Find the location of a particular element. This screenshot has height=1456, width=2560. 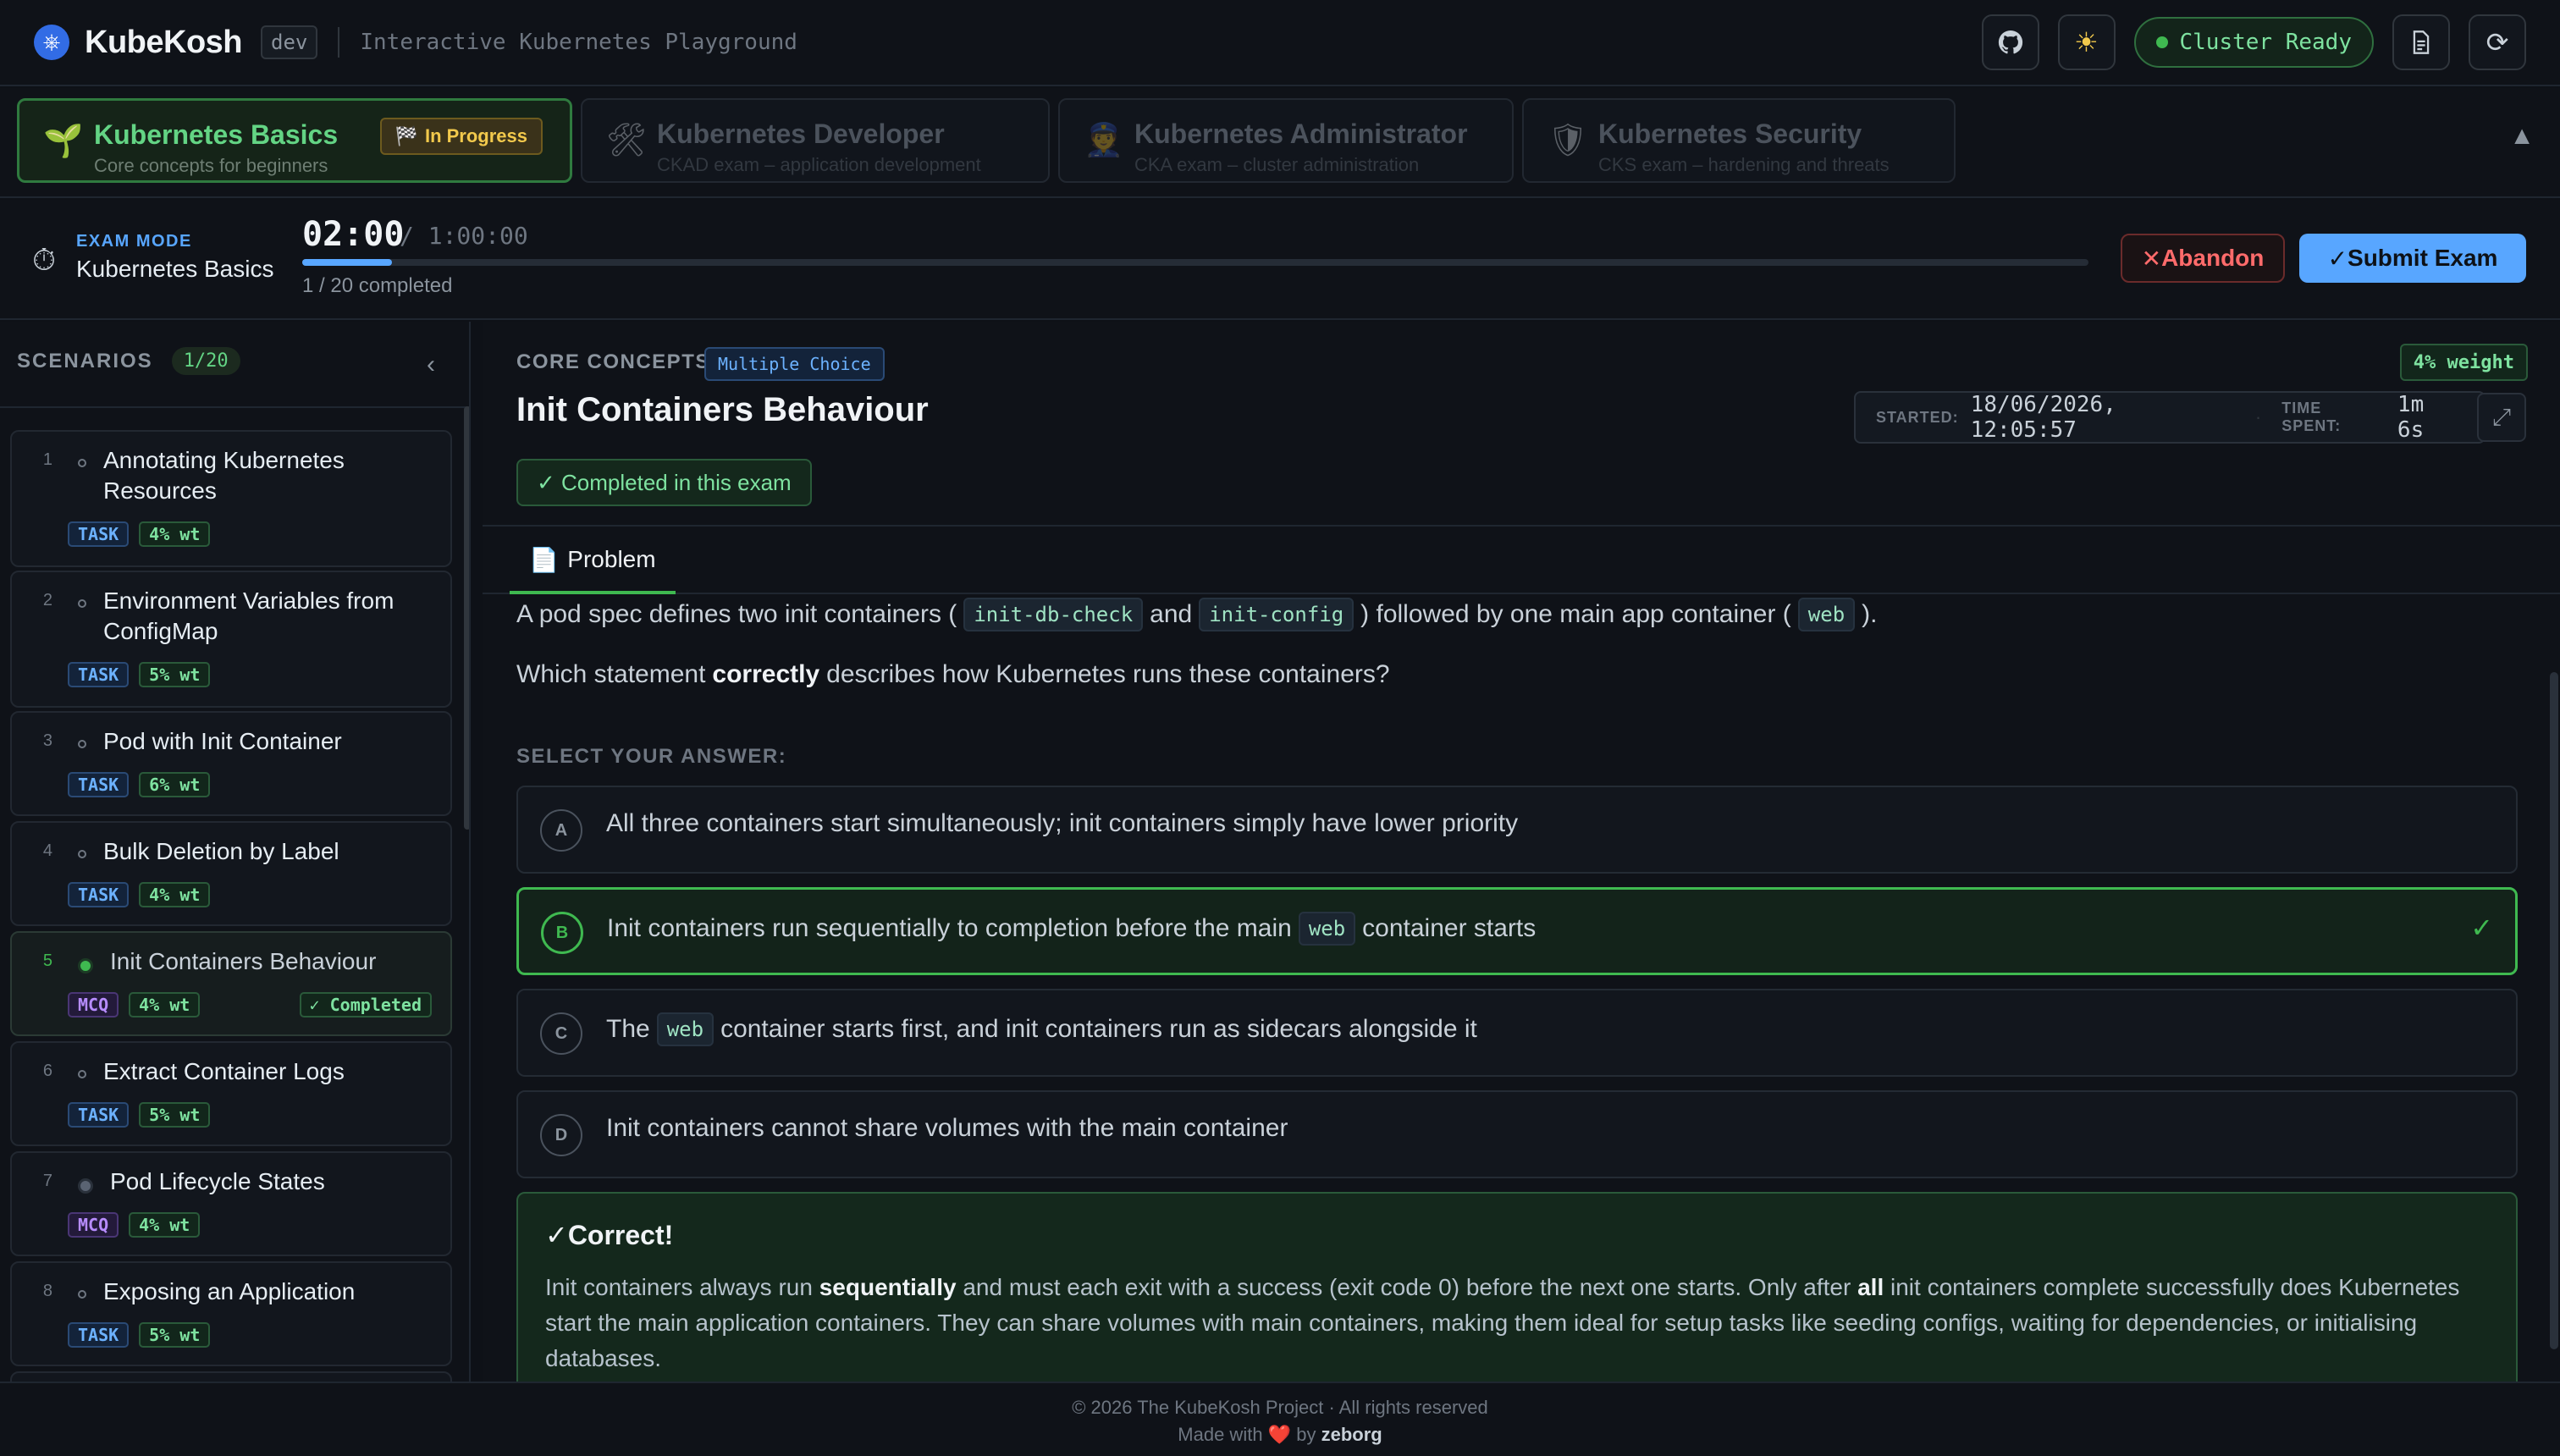

refresh-icon: ⟳ is located at coordinates (2497, 42).